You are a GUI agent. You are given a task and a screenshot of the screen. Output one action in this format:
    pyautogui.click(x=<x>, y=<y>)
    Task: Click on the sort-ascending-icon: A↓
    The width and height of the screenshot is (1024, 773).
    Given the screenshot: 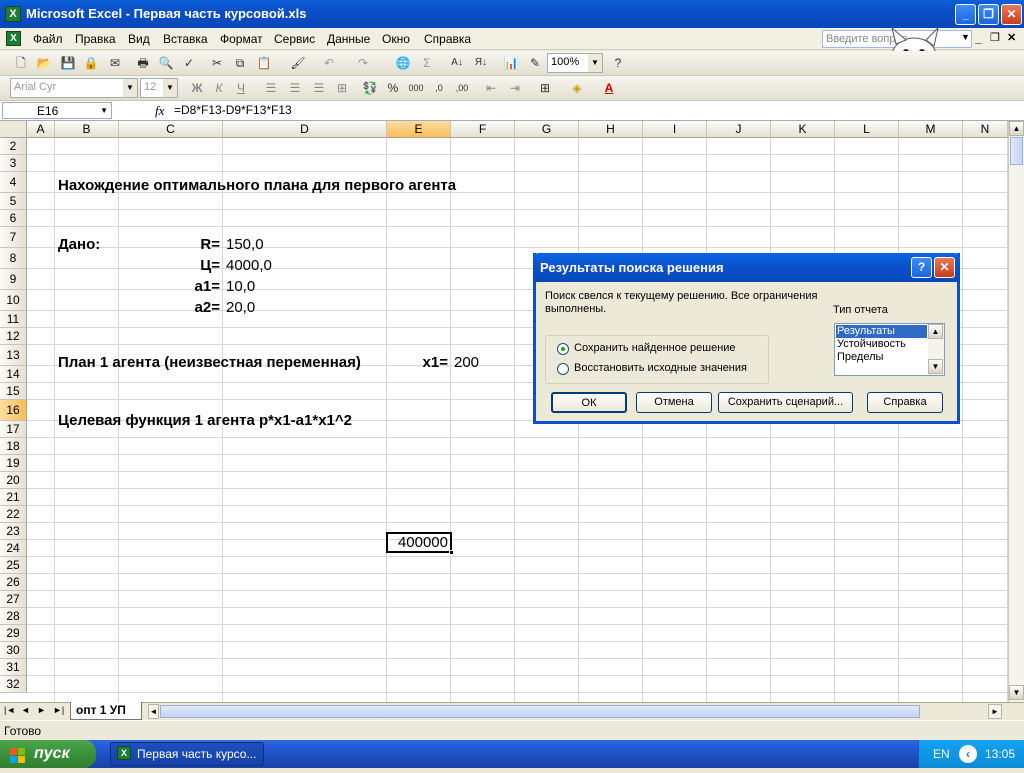 What is the action you would take?
    pyautogui.click(x=457, y=63)
    